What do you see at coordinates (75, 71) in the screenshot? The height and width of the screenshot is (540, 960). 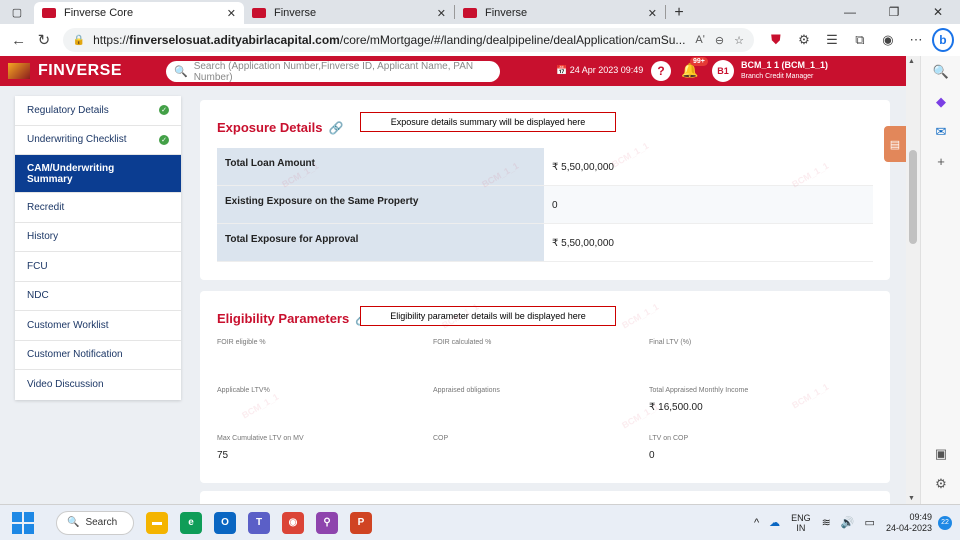 I see `app-logo: FINVERSE` at bounding box center [75, 71].